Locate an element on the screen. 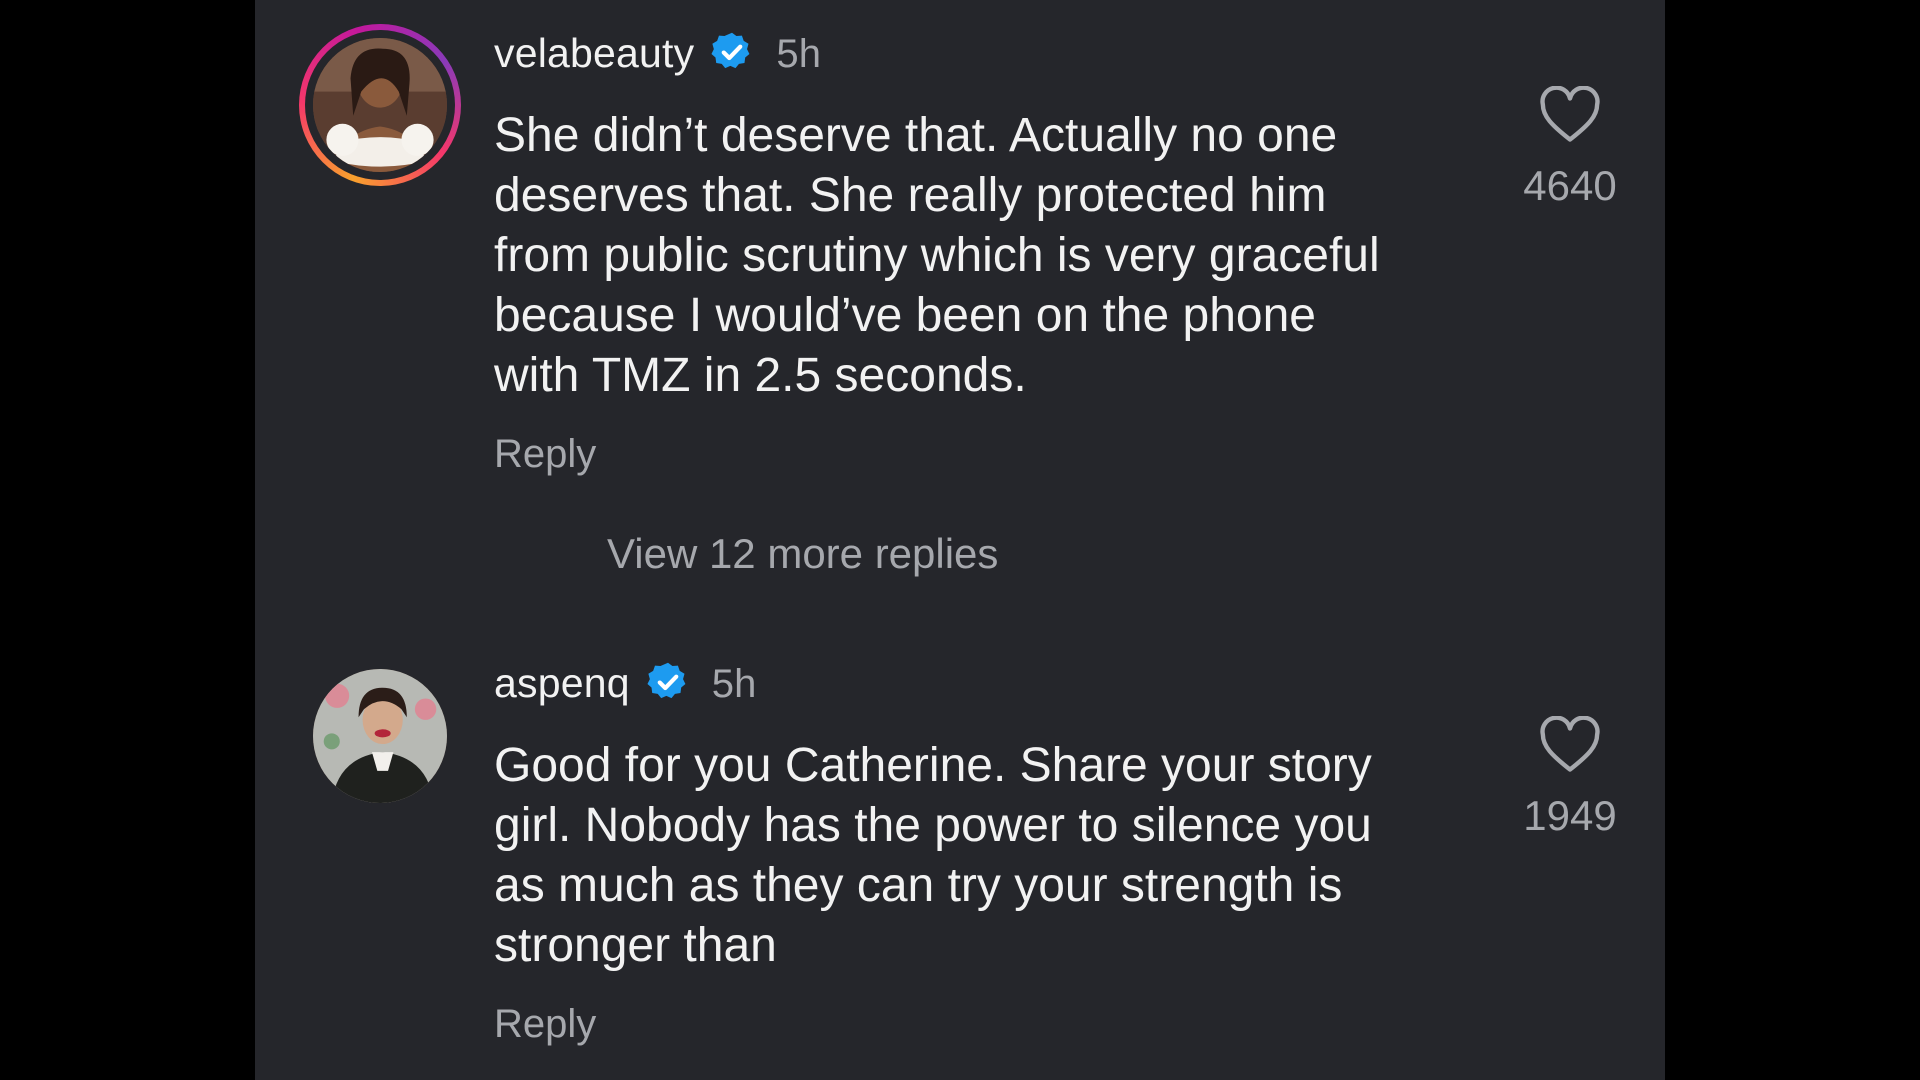 This screenshot has height=1080, width=1920. like-button: 4640 is located at coordinates (1570, 148).